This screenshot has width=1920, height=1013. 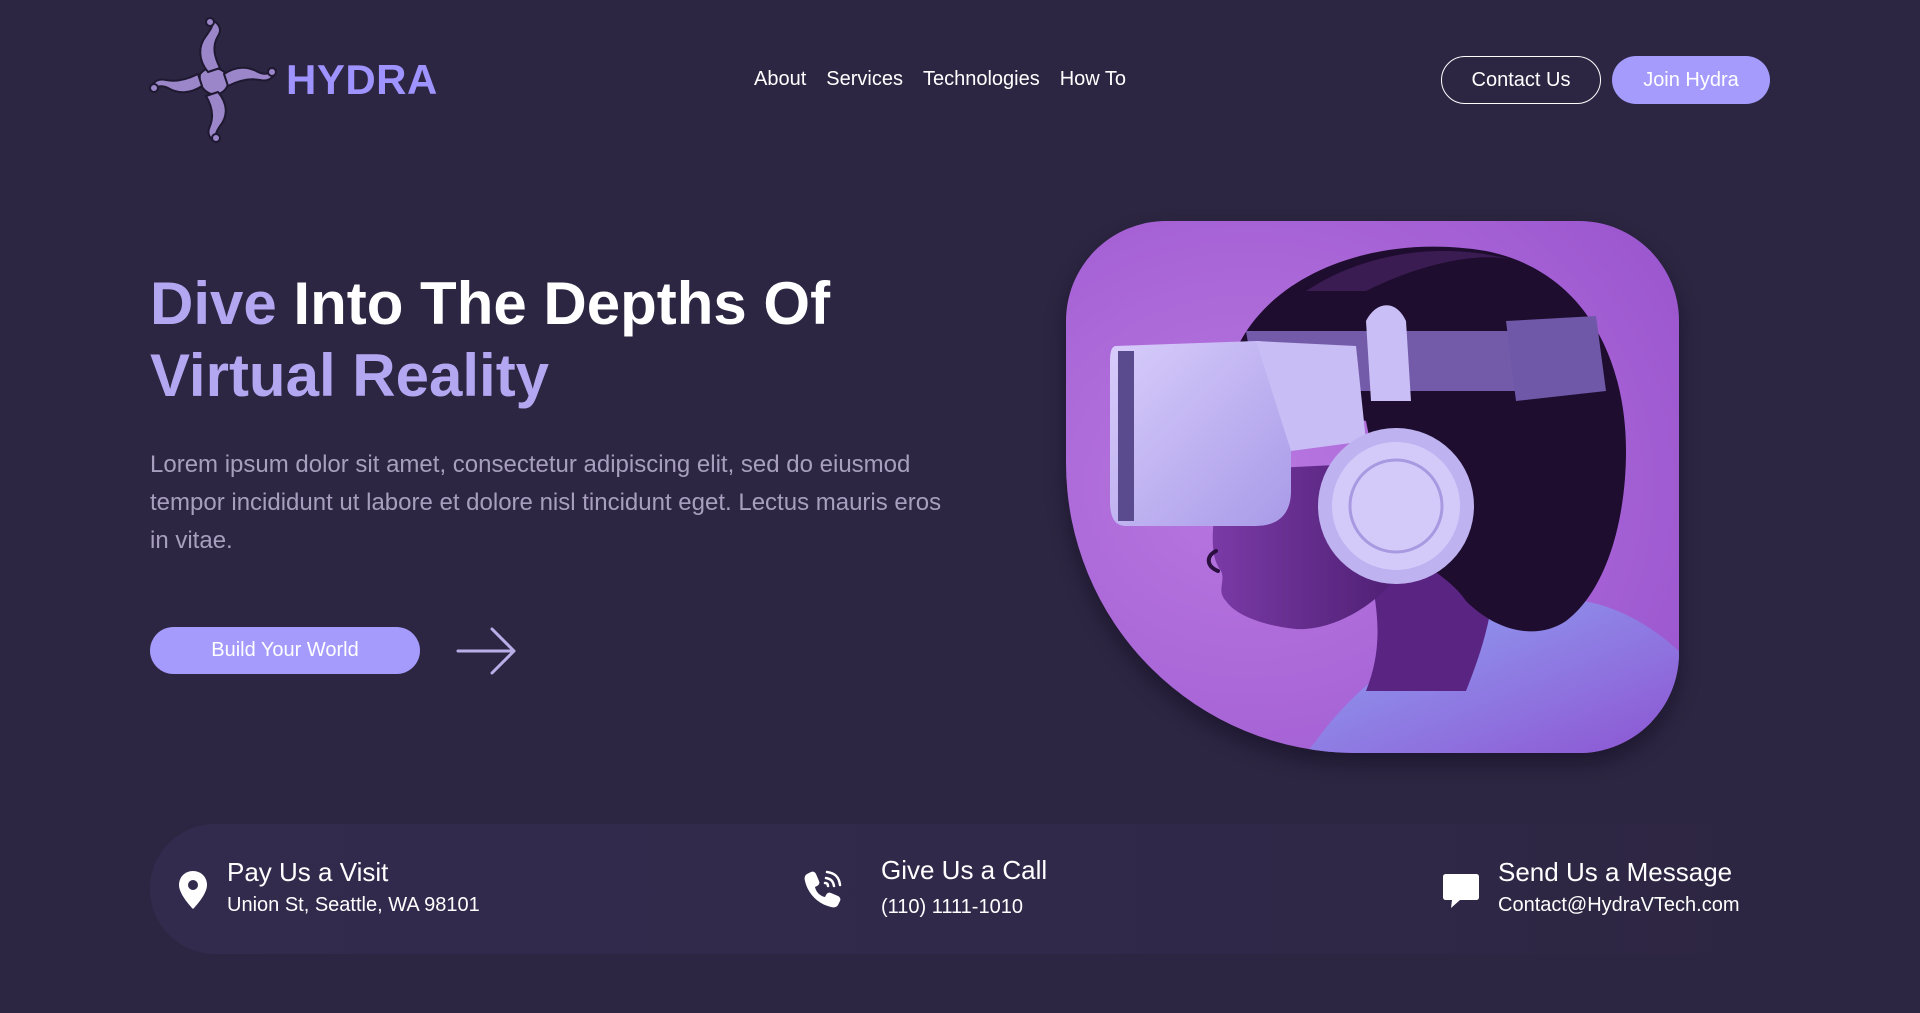 What do you see at coordinates (981, 79) in the screenshot?
I see `nav-item-technologies: Technologies` at bounding box center [981, 79].